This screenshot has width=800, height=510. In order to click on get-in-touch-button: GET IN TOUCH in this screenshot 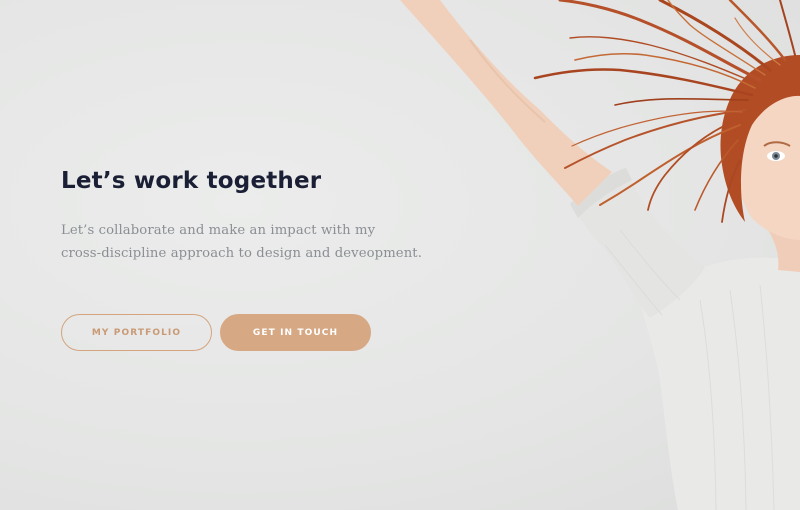, I will do `click(295, 332)`.